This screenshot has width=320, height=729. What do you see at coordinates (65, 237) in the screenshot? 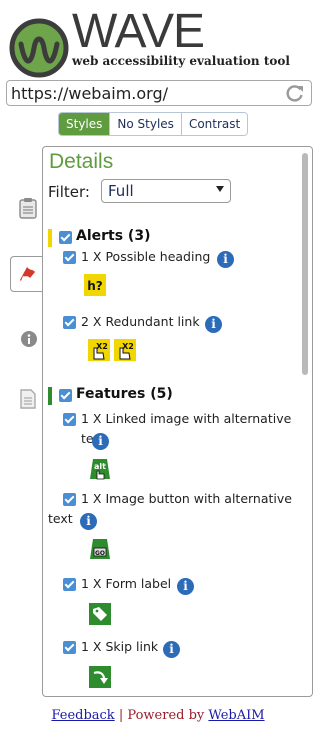
I see `alerts-checkbox` at bounding box center [65, 237].